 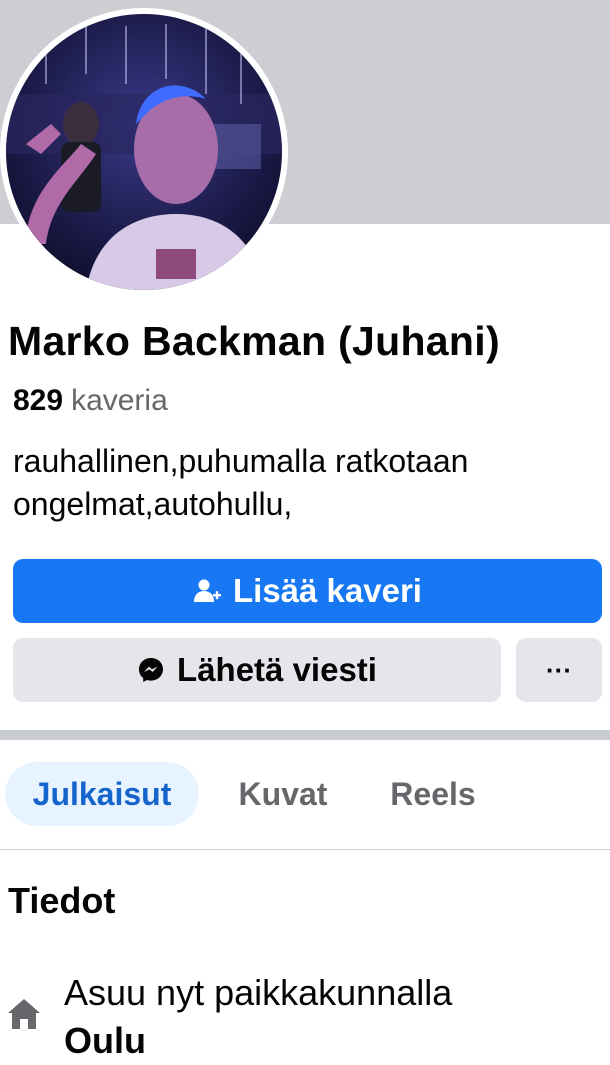 I want to click on avatar, so click(x=144, y=152).